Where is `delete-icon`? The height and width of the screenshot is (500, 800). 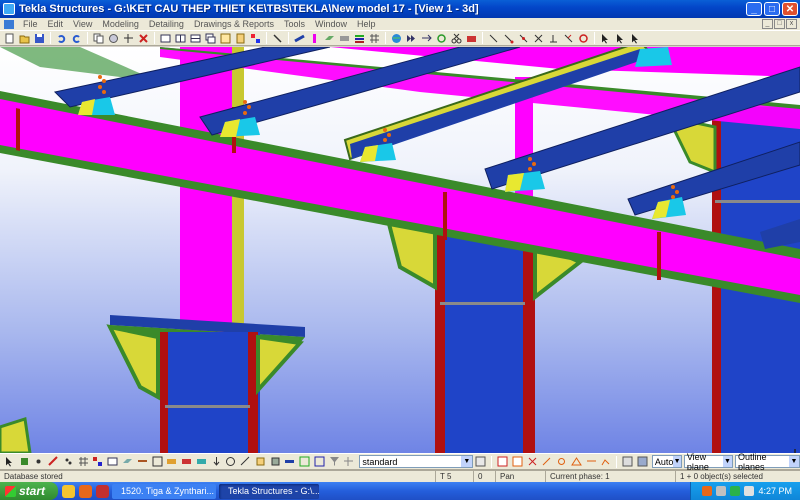 delete-icon is located at coordinates (143, 38).